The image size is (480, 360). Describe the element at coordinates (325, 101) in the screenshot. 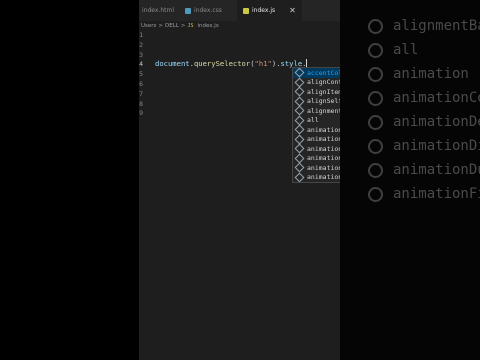

I see `suggestion-label: alignSelf` at that location.